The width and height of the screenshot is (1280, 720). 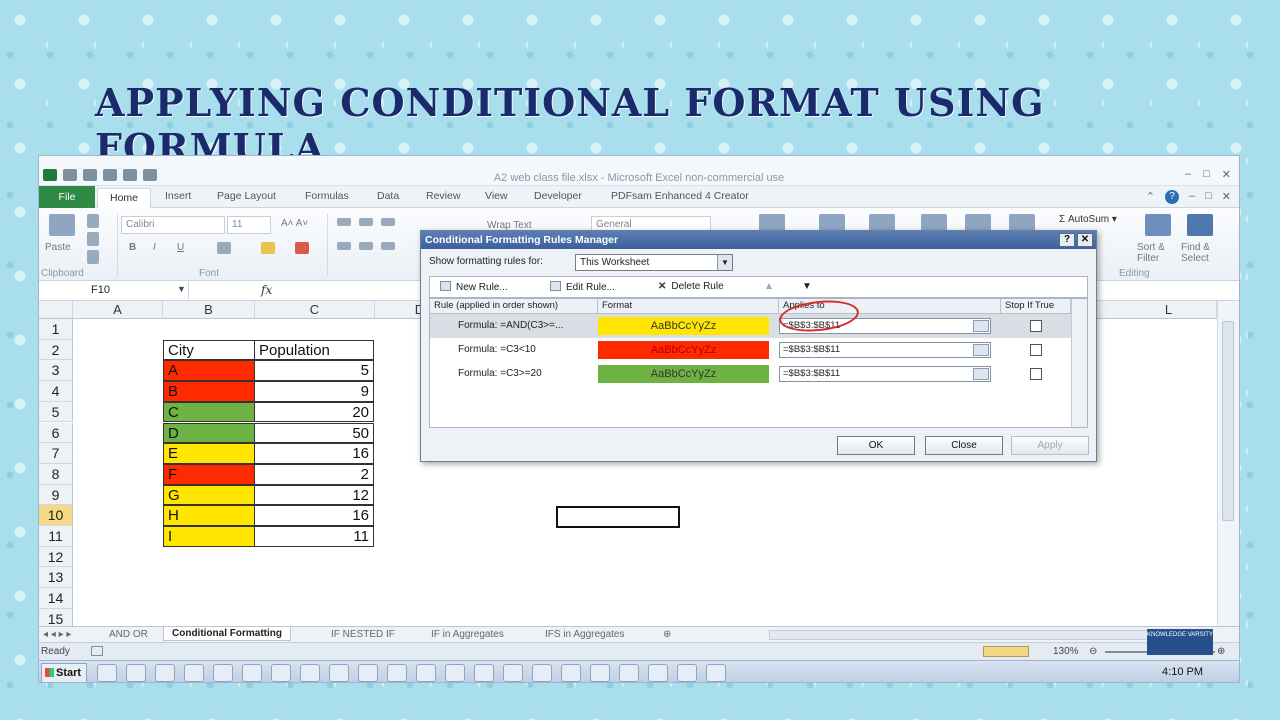 What do you see at coordinates (964, 445) in the screenshot?
I see `close-button: Close` at bounding box center [964, 445].